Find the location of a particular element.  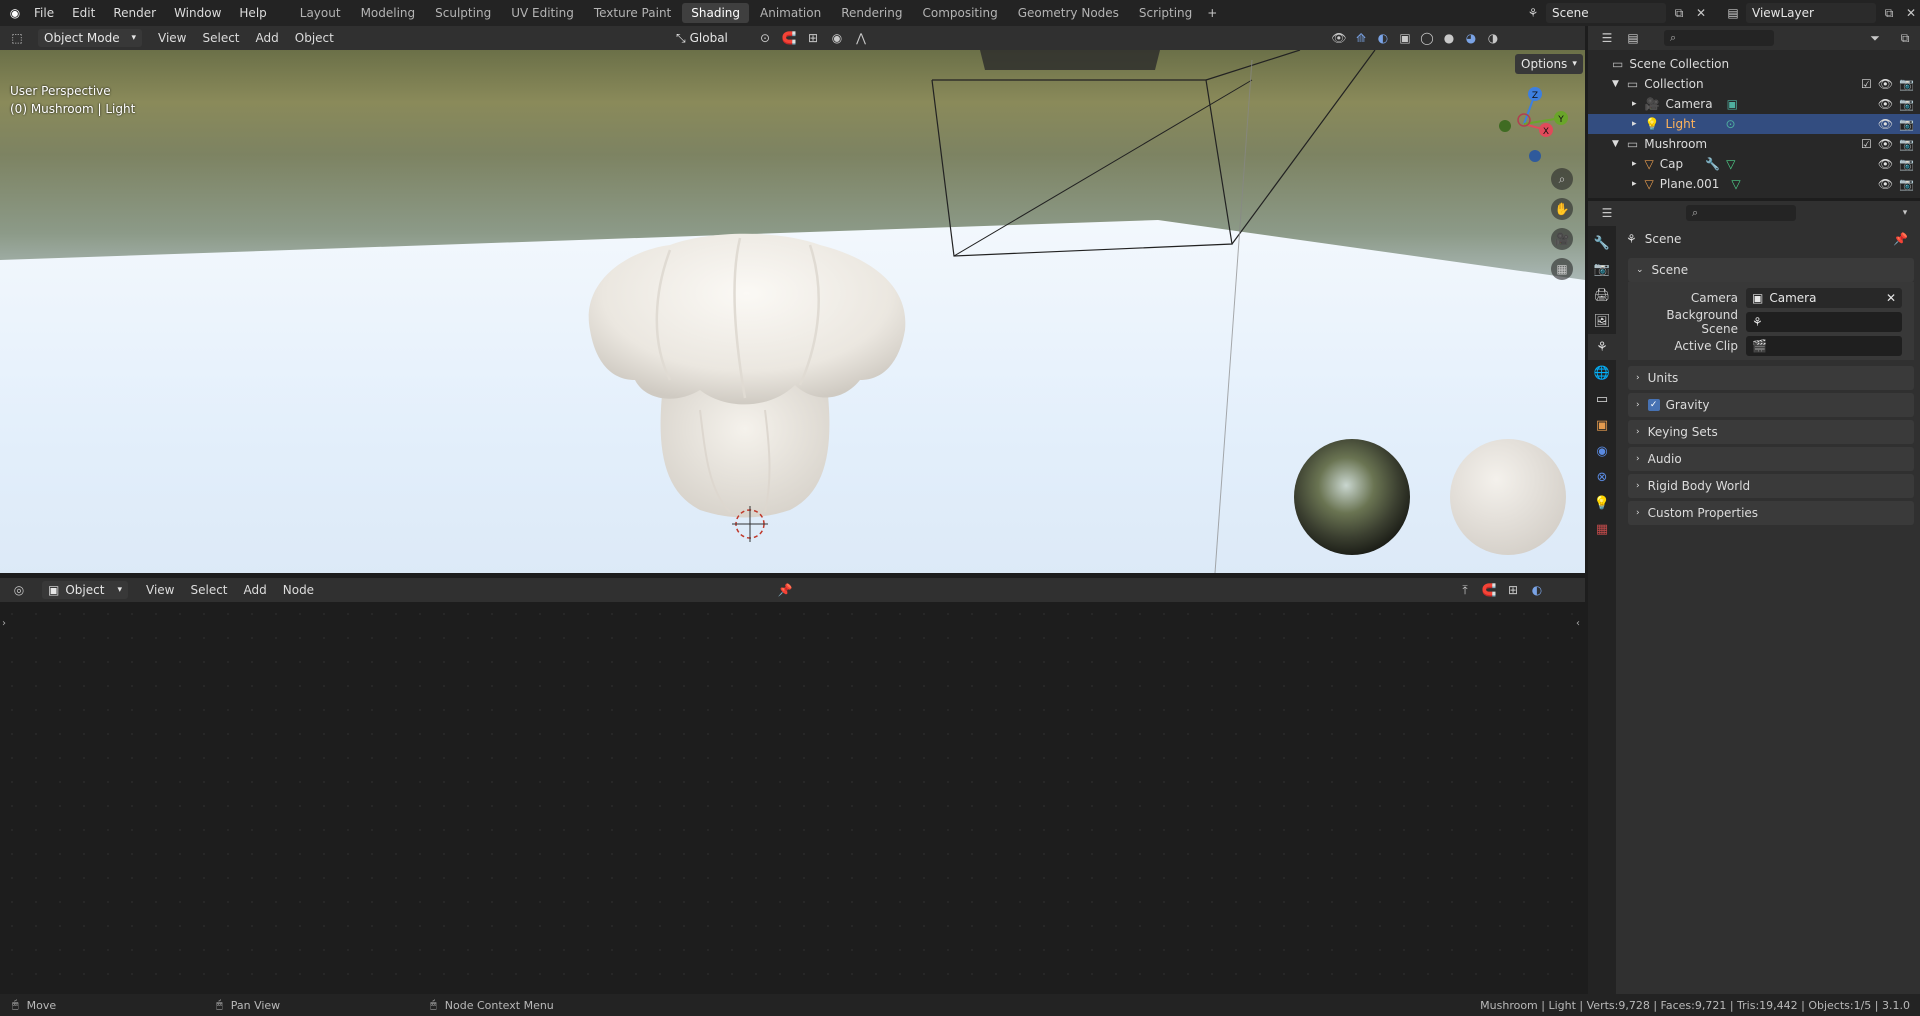

outliner-row-mushroom: ▼ ▭ Mushroom ☑ 👁 📷 is located at coordinates (1754, 144).